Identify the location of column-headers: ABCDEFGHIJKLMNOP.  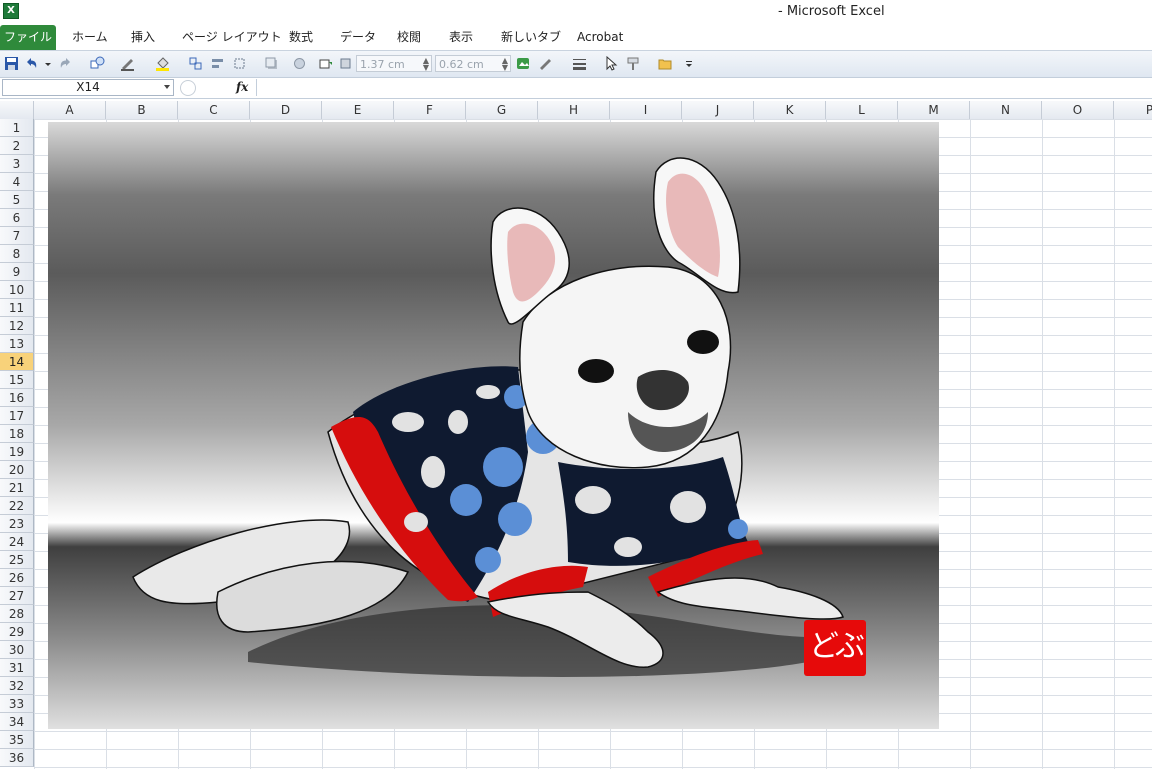
(576, 110).